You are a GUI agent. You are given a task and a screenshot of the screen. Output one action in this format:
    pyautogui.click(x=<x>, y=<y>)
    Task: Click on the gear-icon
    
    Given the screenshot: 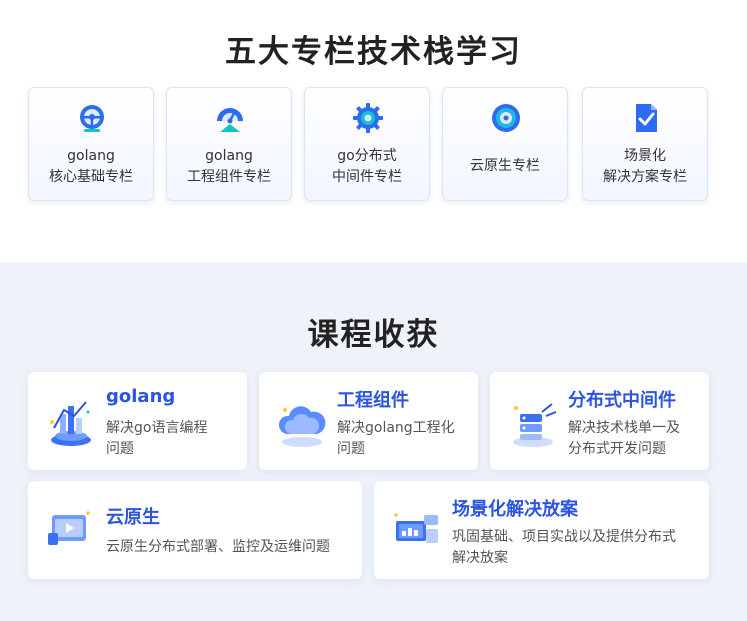 What is the action you would take?
    pyautogui.click(x=368, y=118)
    